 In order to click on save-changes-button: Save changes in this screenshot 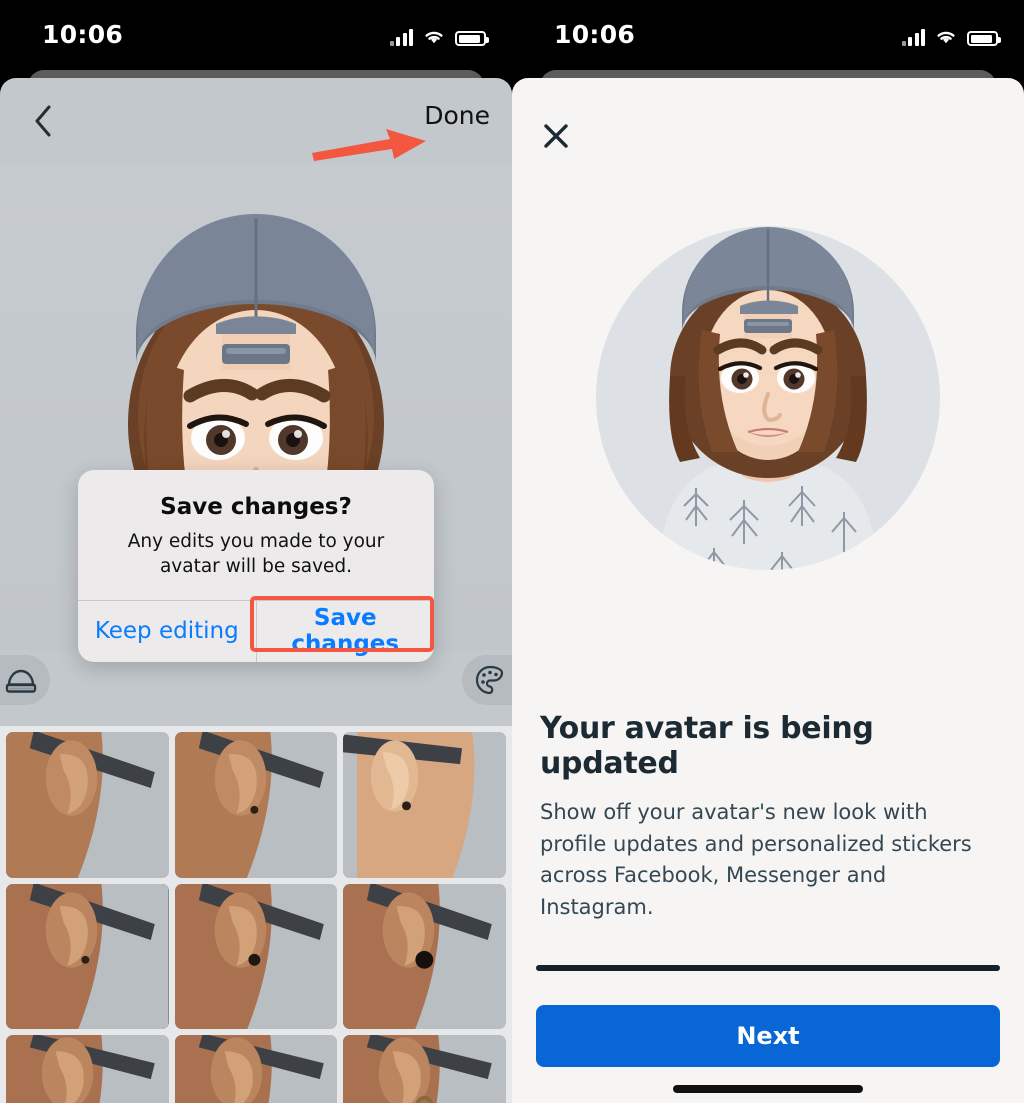, I will do `click(346, 631)`.